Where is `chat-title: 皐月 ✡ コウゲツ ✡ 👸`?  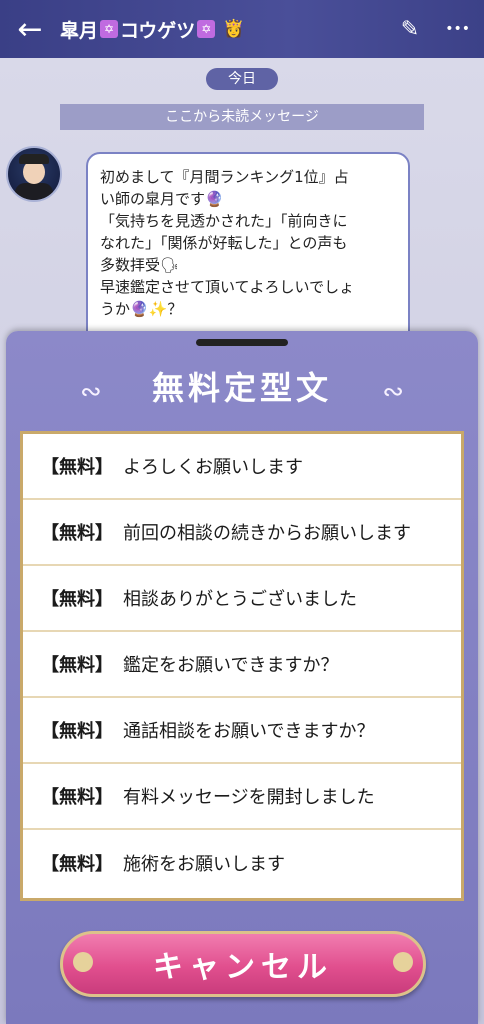 chat-title: 皐月 ✡ コウゲツ ✡ 👸 is located at coordinates (152, 29).